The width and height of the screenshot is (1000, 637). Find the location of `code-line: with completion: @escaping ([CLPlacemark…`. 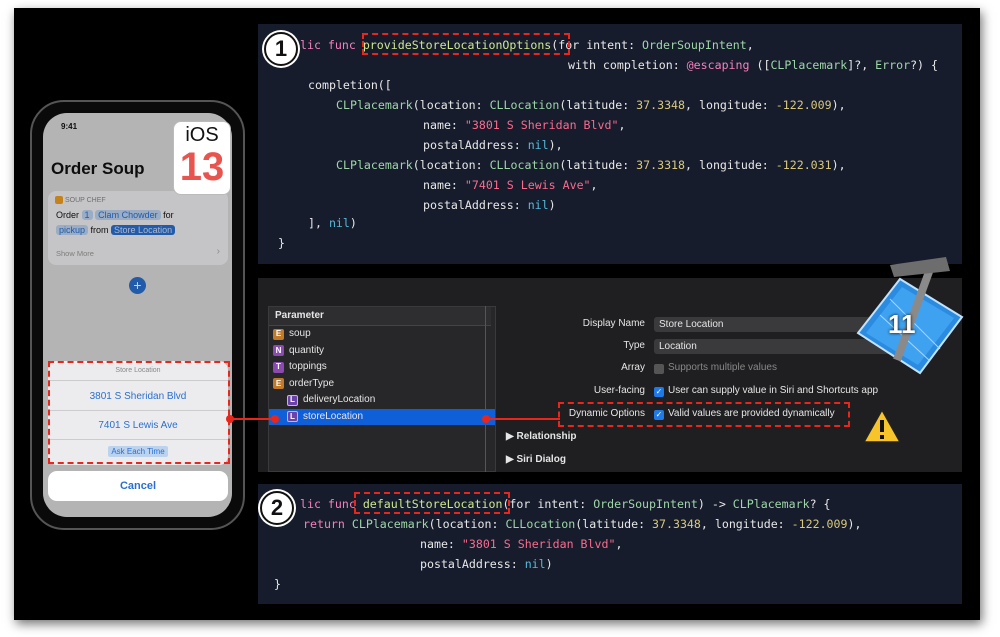

code-line: with completion: @escaping ([CLPlacemark… is located at coordinates (753, 65).